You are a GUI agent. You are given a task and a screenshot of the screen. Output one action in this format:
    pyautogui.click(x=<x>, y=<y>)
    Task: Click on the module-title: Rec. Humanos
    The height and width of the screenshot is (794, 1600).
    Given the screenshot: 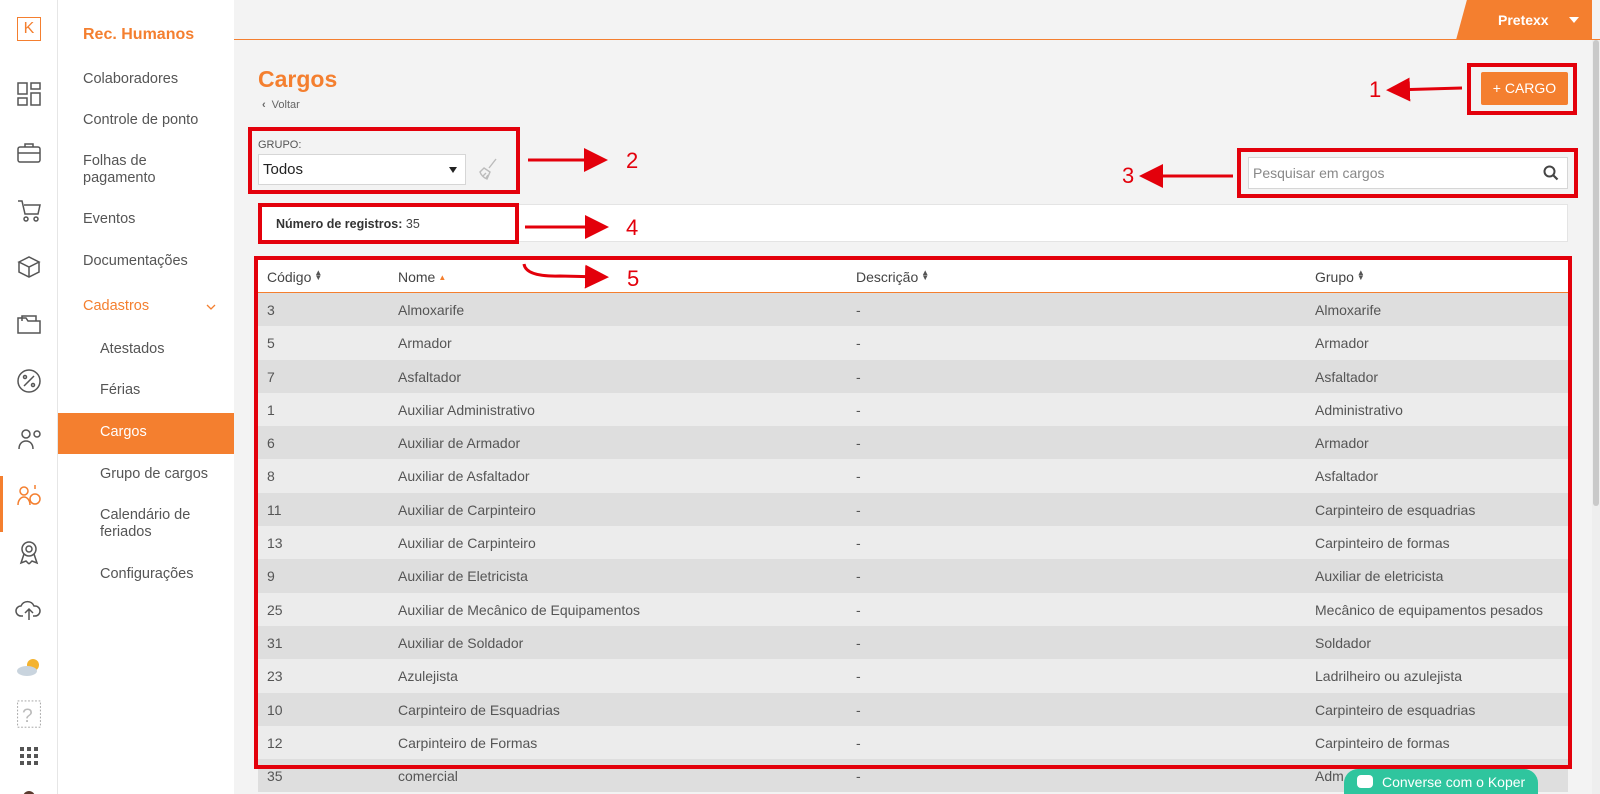 What is the action you would take?
    pyautogui.click(x=139, y=34)
    